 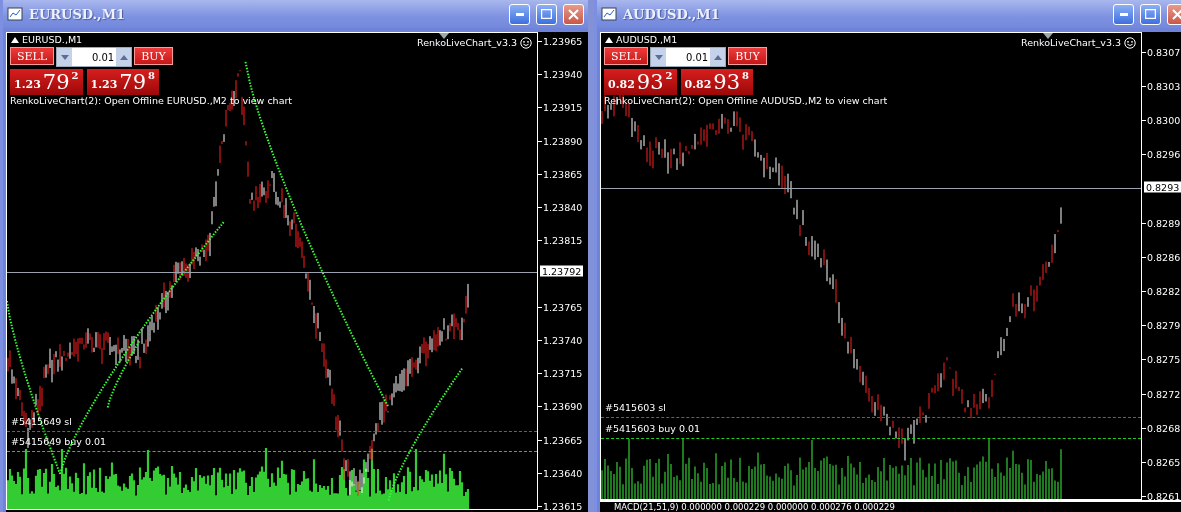 What do you see at coordinates (563, 207) in the screenshot?
I see `price-axis-label: 1.23840` at bounding box center [563, 207].